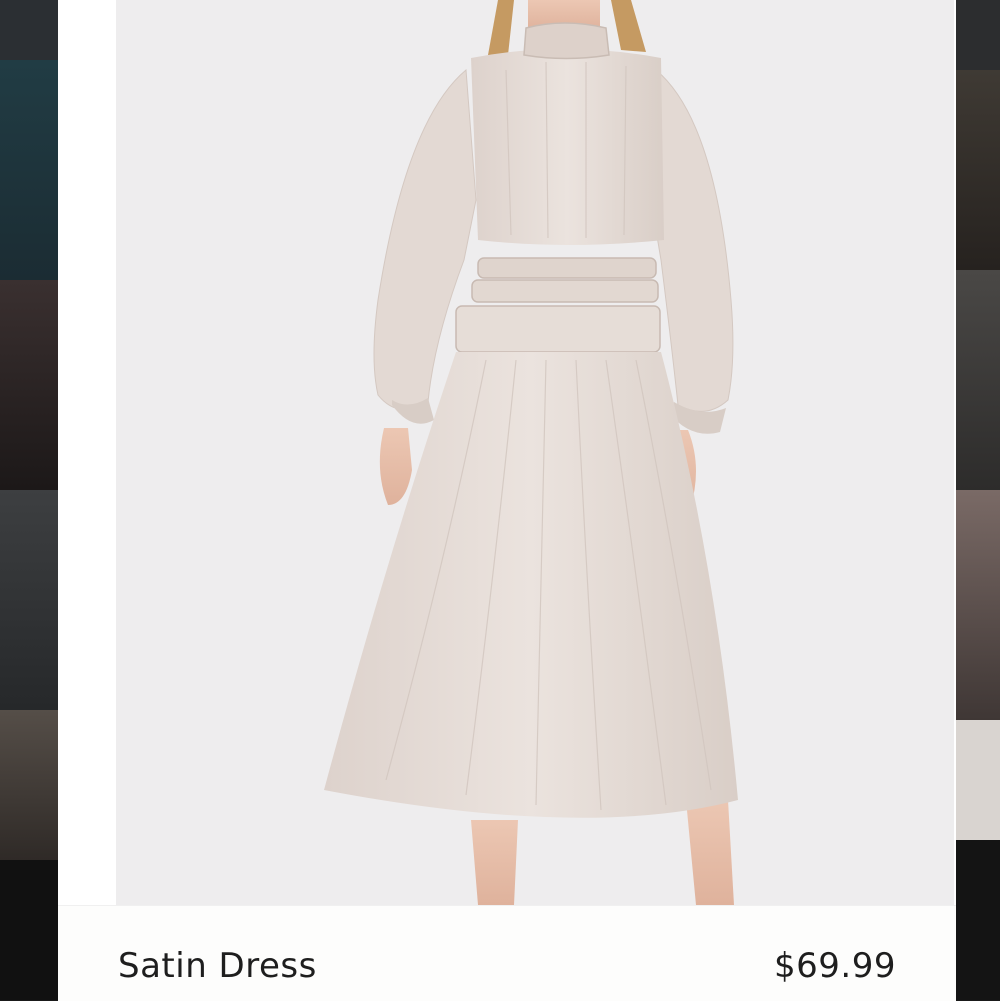 This screenshot has width=1000, height=1001. What do you see at coordinates (835, 966) in the screenshot?
I see `product-price: $69.99` at bounding box center [835, 966].